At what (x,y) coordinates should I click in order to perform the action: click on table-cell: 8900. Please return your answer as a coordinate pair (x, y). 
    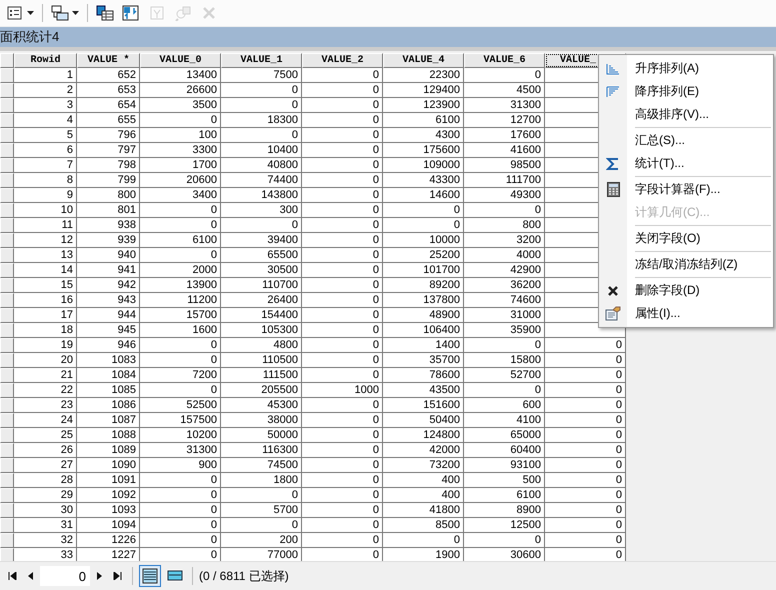
    Looking at the image, I should click on (504, 510).